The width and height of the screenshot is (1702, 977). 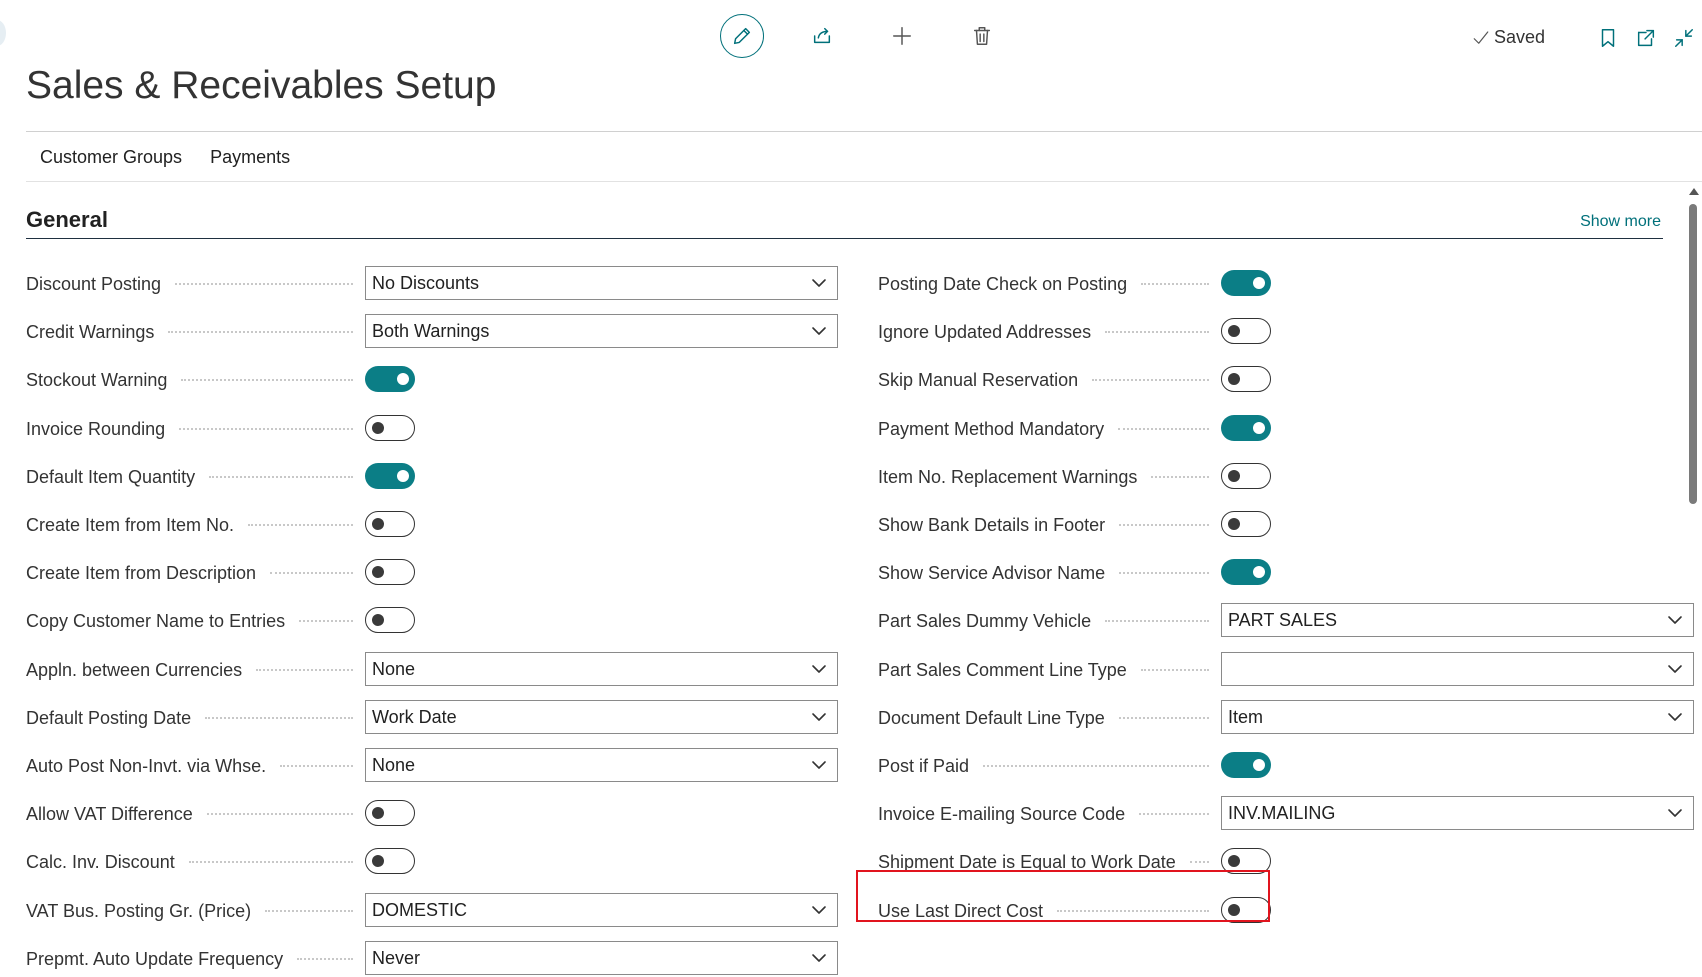 I want to click on field-row-invoice-rounding: Invoice Rounding, so click(x=432, y=429).